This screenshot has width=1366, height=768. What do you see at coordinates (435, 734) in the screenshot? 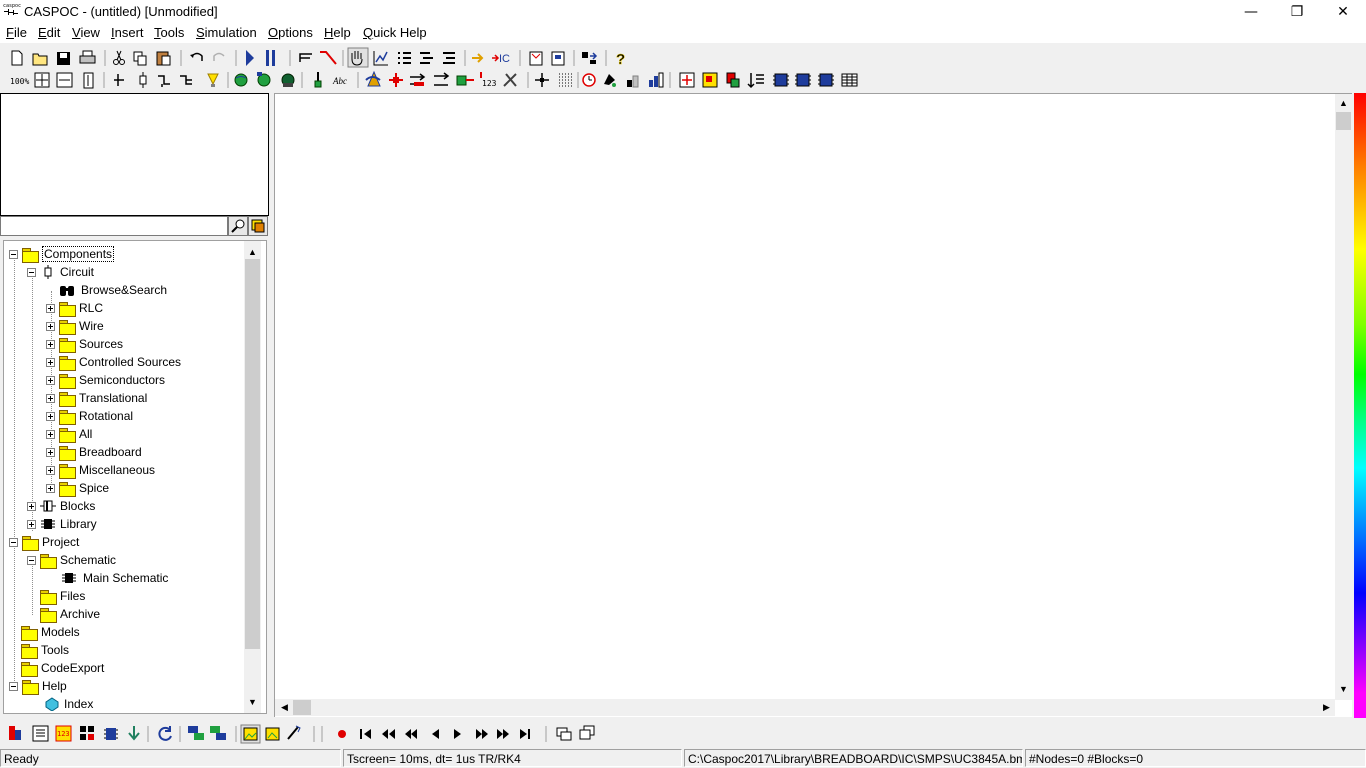
I see `step-back-icon` at bounding box center [435, 734].